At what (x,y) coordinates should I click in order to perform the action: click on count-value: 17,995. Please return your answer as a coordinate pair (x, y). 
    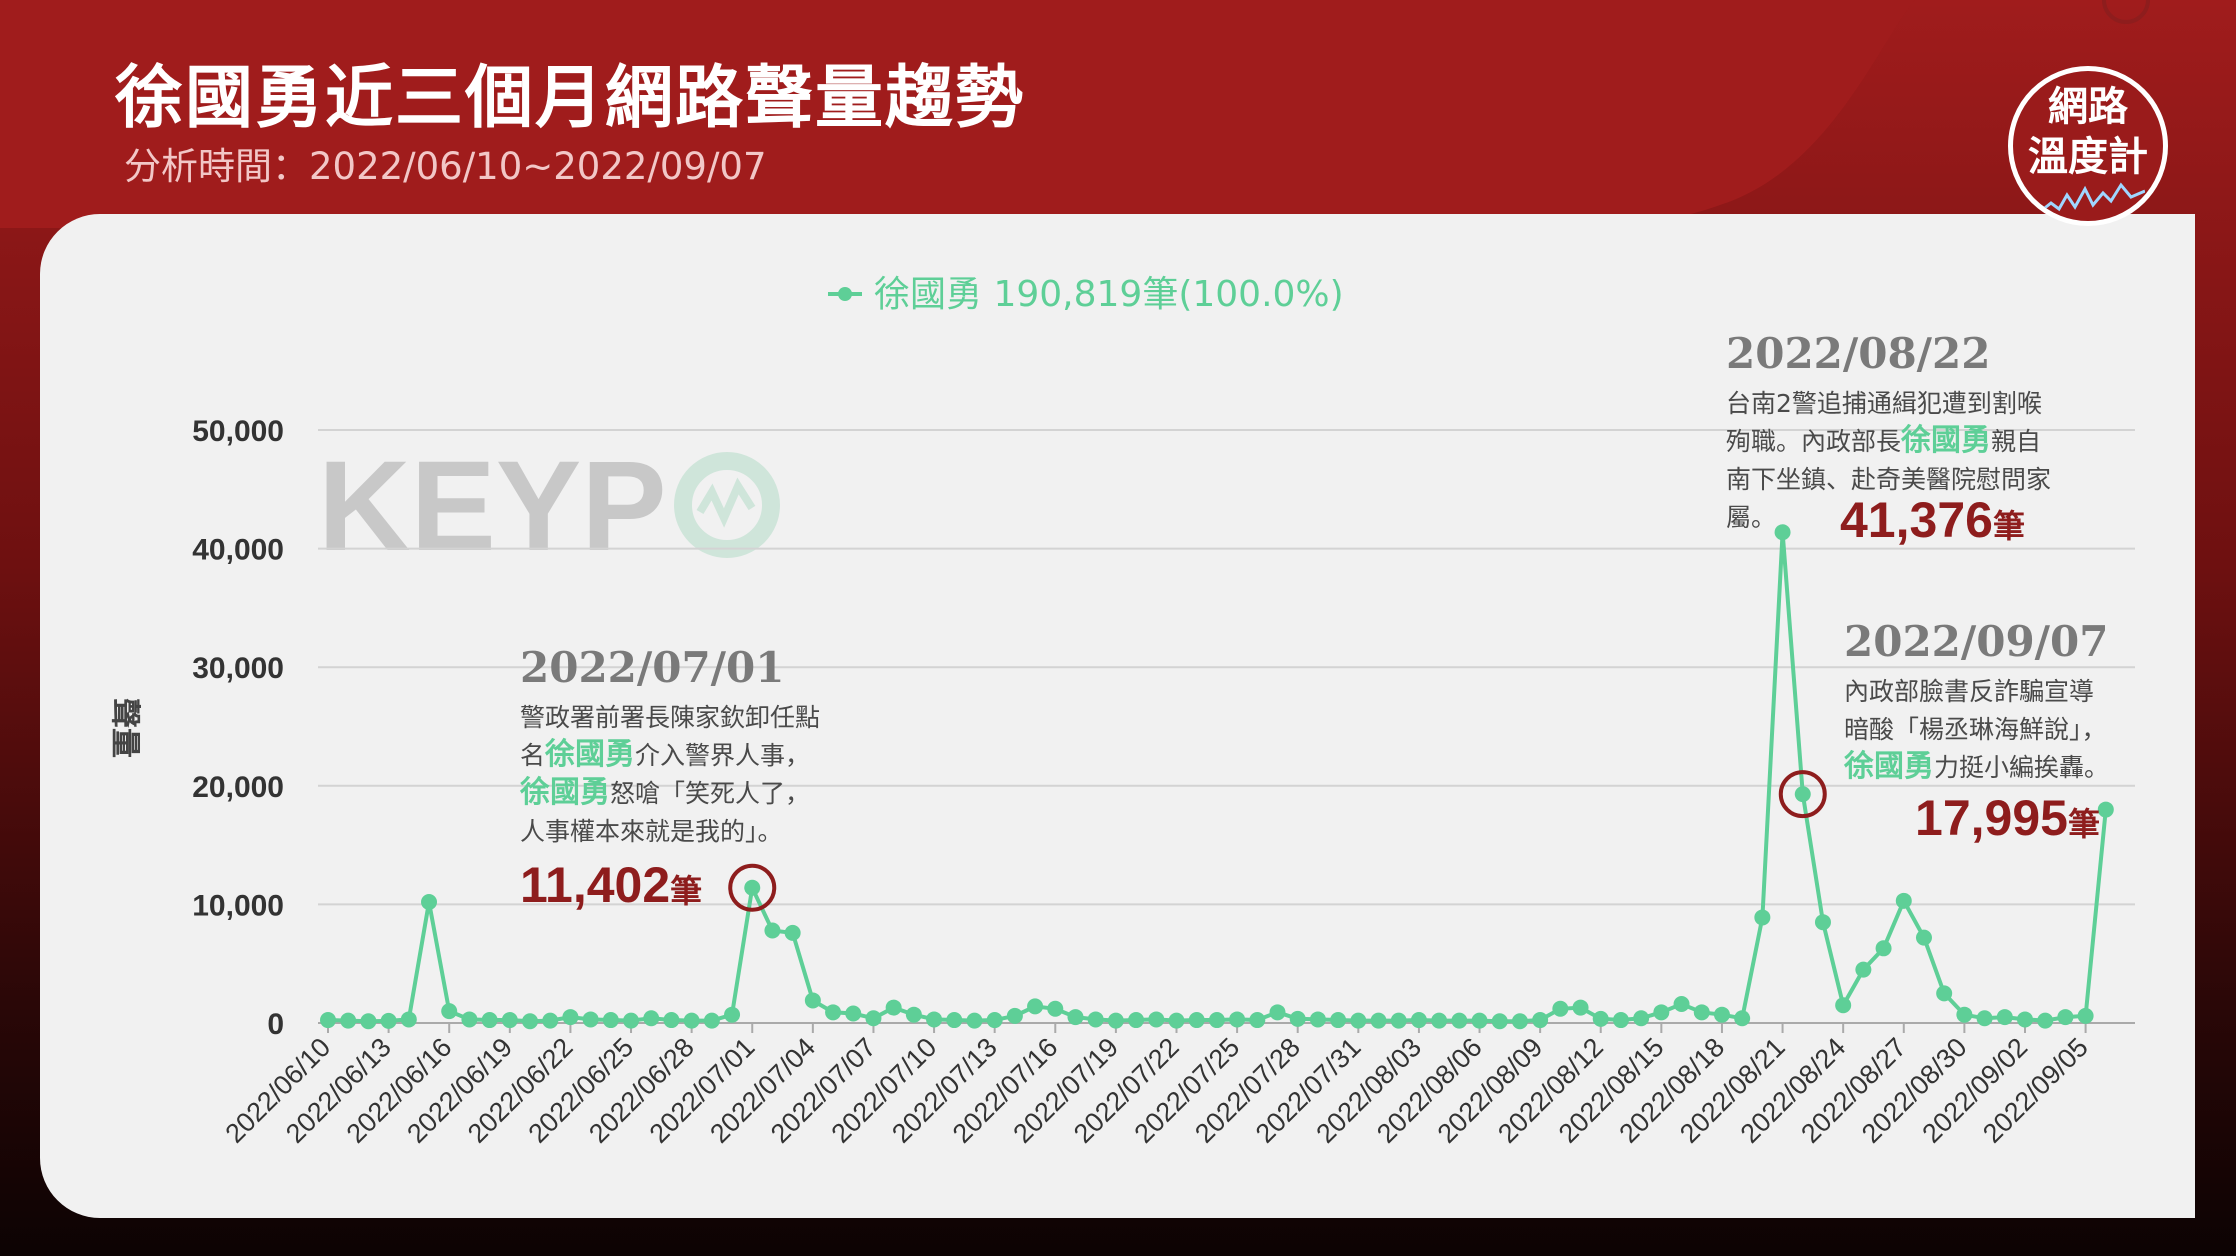
    Looking at the image, I should click on (1991, 818).